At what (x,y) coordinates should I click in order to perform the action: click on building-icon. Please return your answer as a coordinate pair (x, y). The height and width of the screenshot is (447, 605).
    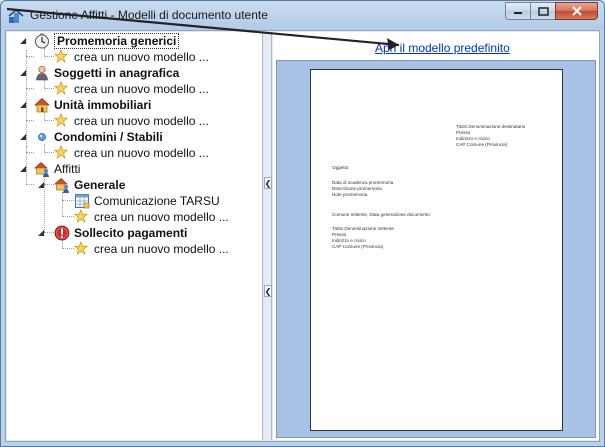
    Looking at the image, I should click on (42, 137).